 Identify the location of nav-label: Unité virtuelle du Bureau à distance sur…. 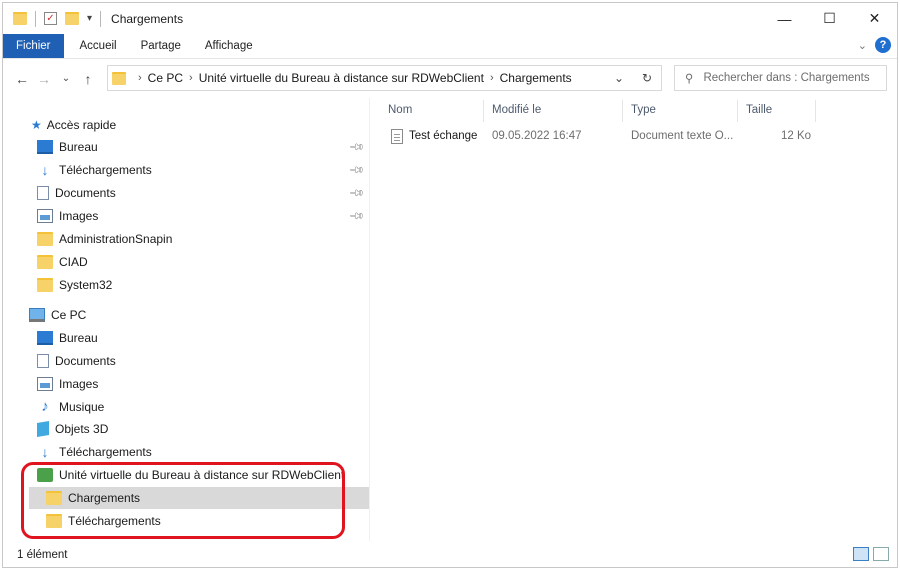
(202, 475).